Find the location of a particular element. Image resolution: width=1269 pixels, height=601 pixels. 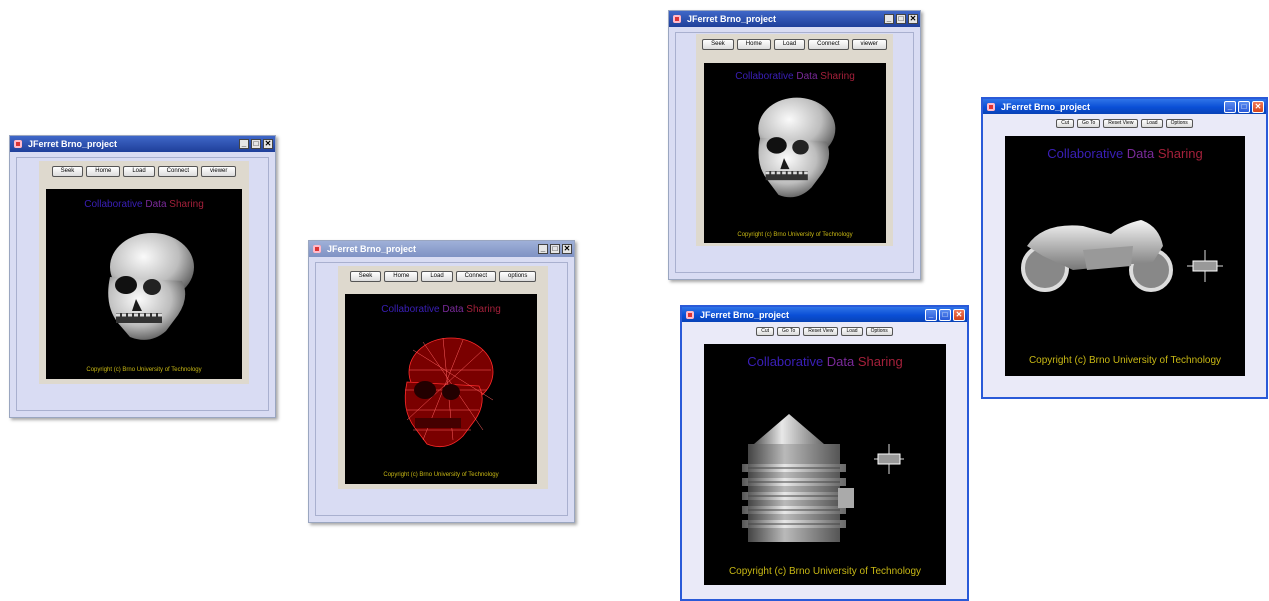

toolbar: Seek Home Load Connect options is located at coordinates (443, 275).